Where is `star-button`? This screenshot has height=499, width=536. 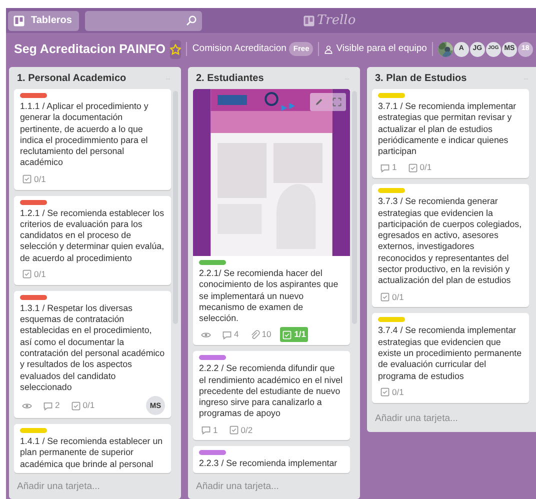
star-button is located at coordinates (176, 49).